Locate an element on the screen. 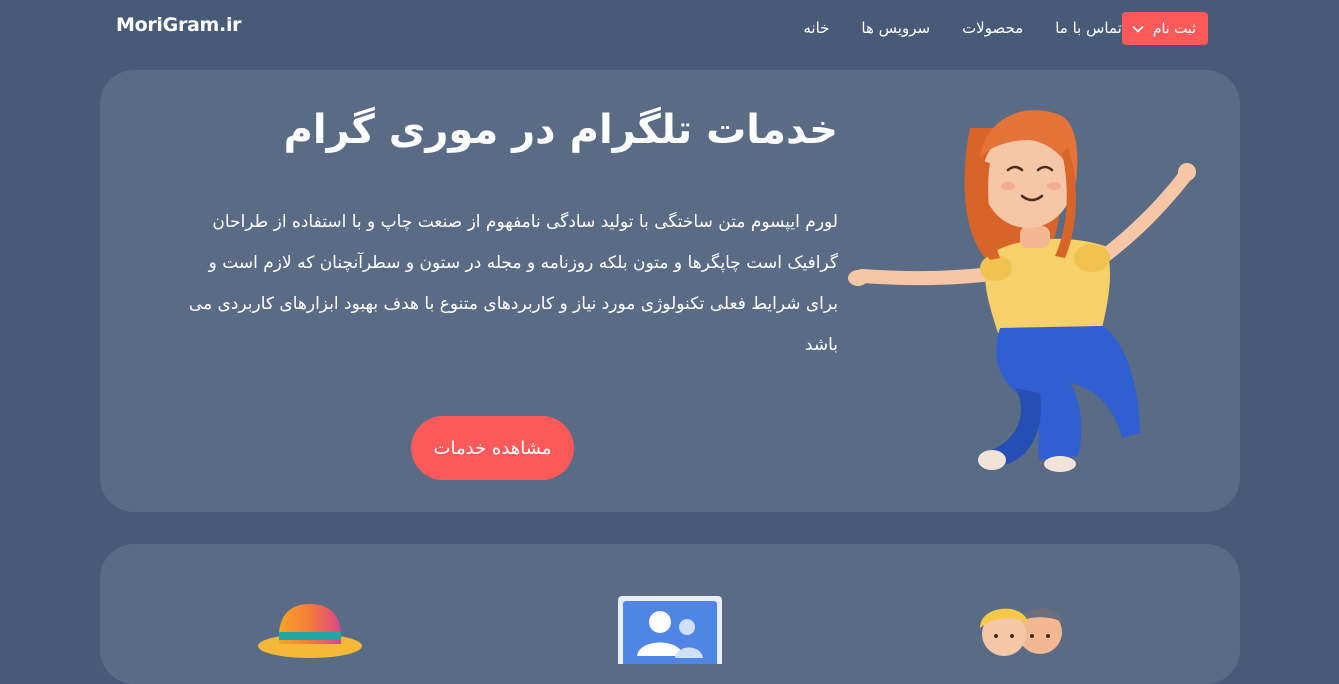 This screenshot has width=1339, height=684. brand-logo: MoriGram.ir is located at coordinates (179, 25).